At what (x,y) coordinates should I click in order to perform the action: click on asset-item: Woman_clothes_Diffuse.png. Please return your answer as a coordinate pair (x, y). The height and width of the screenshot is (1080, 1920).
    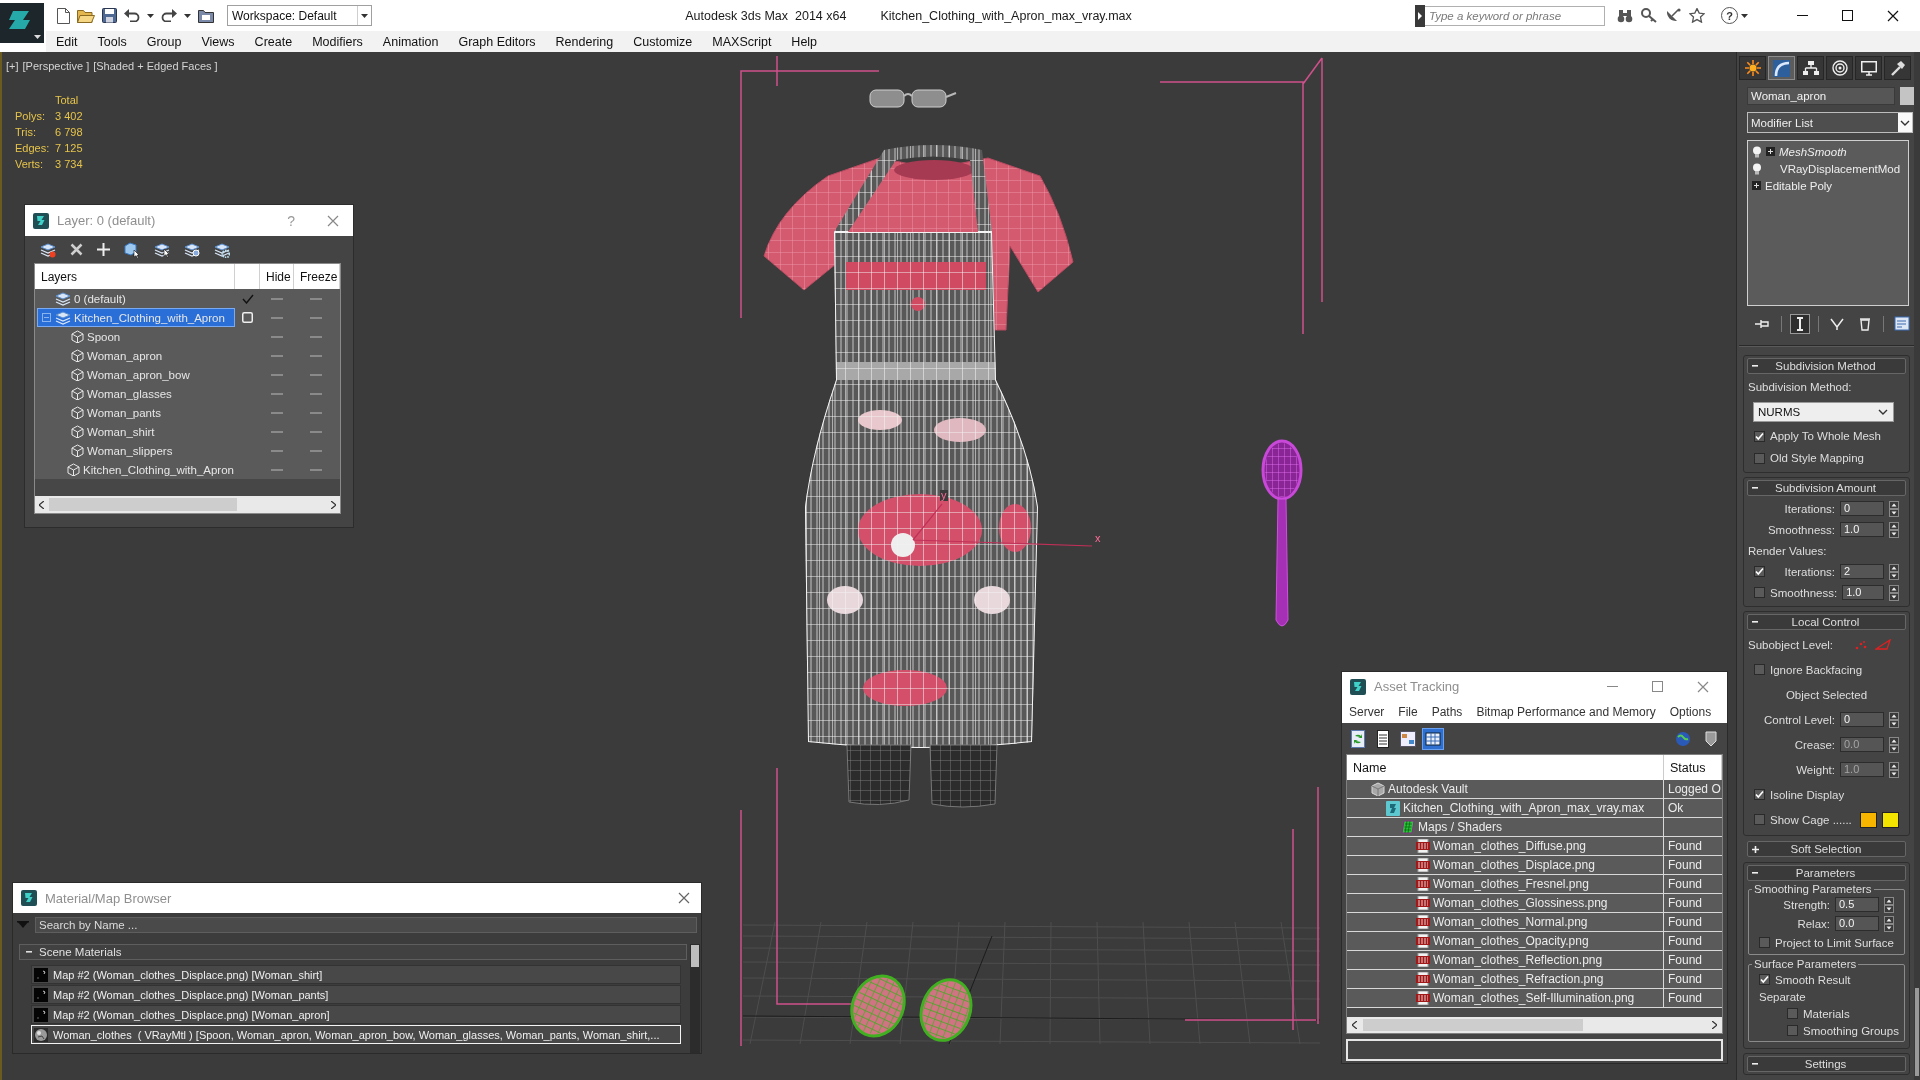
    Looking at the image, I should click on (1466, 846).